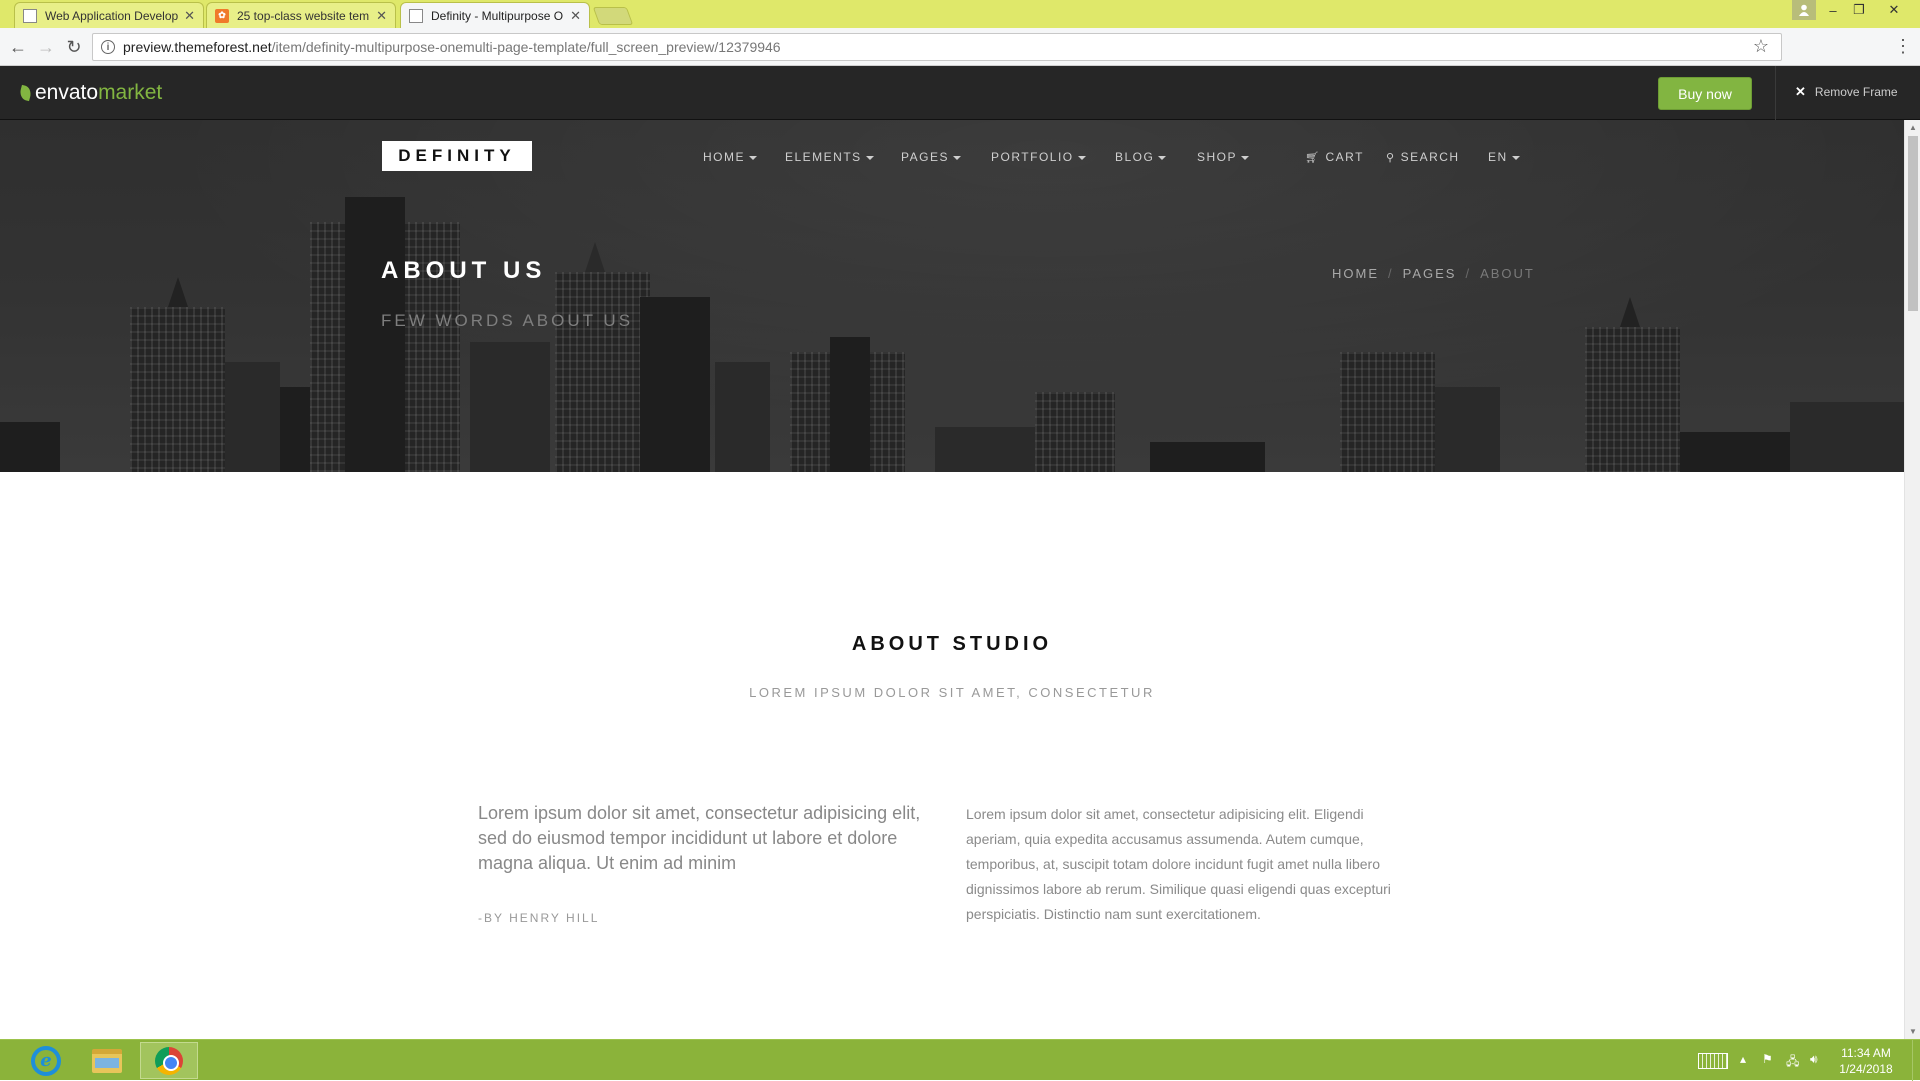 The height and width of the screenshot is (1081, 1920). I want to click on logo-text-market: market, so click(130, 92).